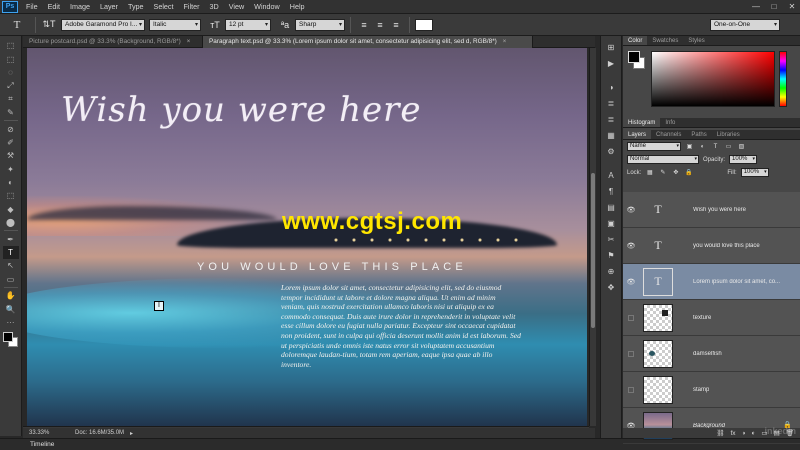 The height and width of the screenshot is (450, 800). Describe the element at coordinates (380, 25) in the screenshot. I see `align-center-icon: ≡` at that location.